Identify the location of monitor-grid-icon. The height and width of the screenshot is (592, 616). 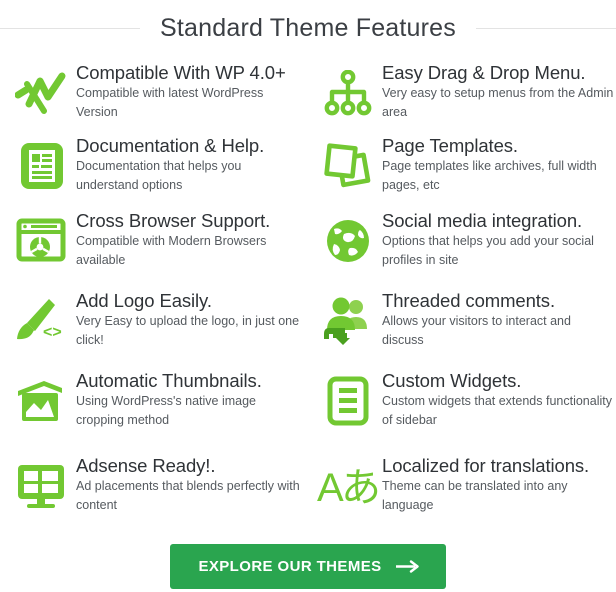
(42, 486).